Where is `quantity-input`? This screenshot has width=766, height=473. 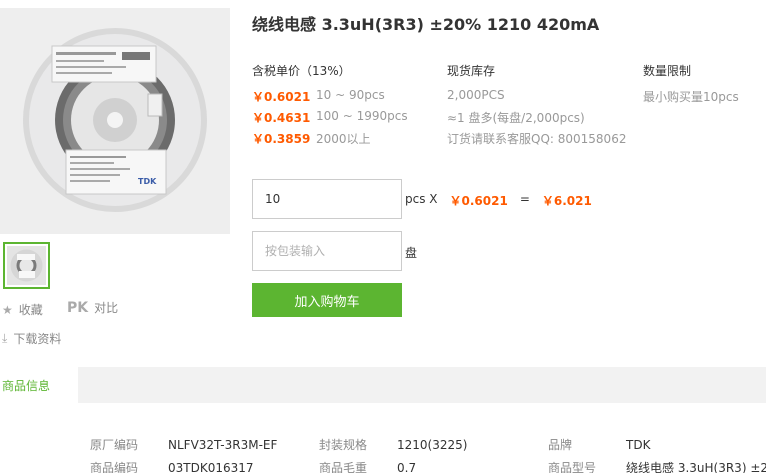
quantity-input is located at coordinates (327, 199).